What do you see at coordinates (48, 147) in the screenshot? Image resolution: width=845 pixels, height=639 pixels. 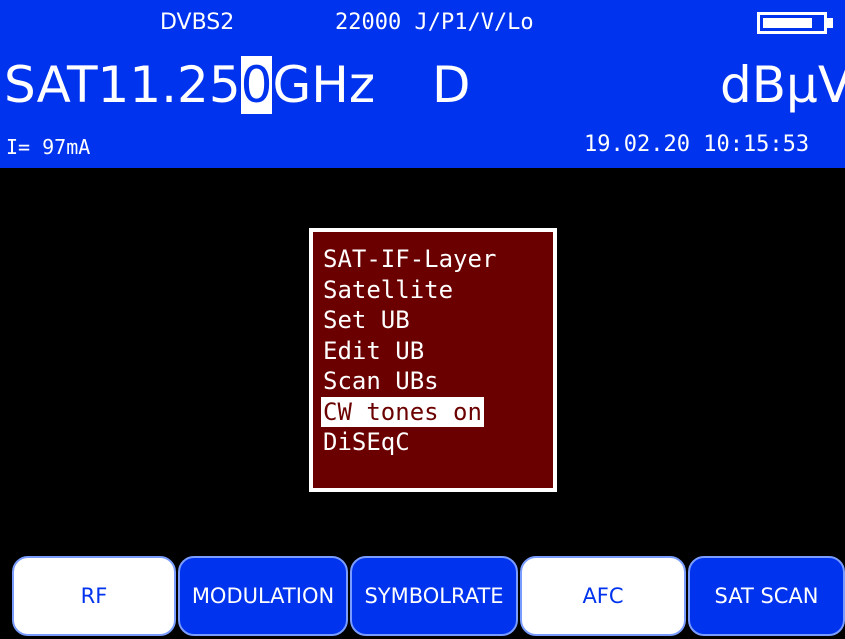 I see `lnb-current: I= 97mA` at bounding box center [48, 147].